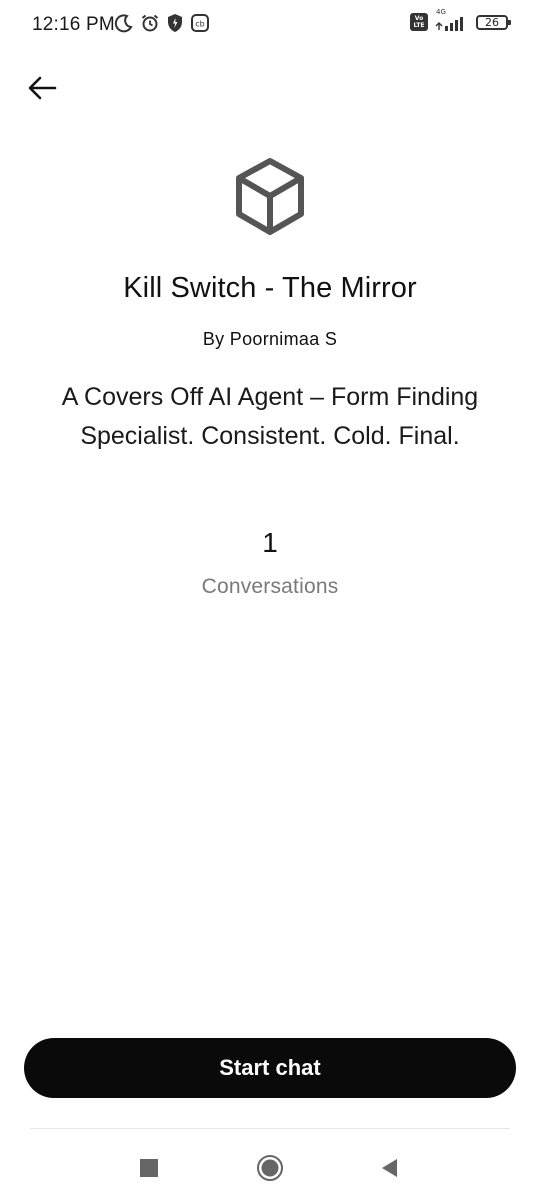 The image size is (540, 1200). I want to click on volte-icon: Vo LTE, so click(419, 22).